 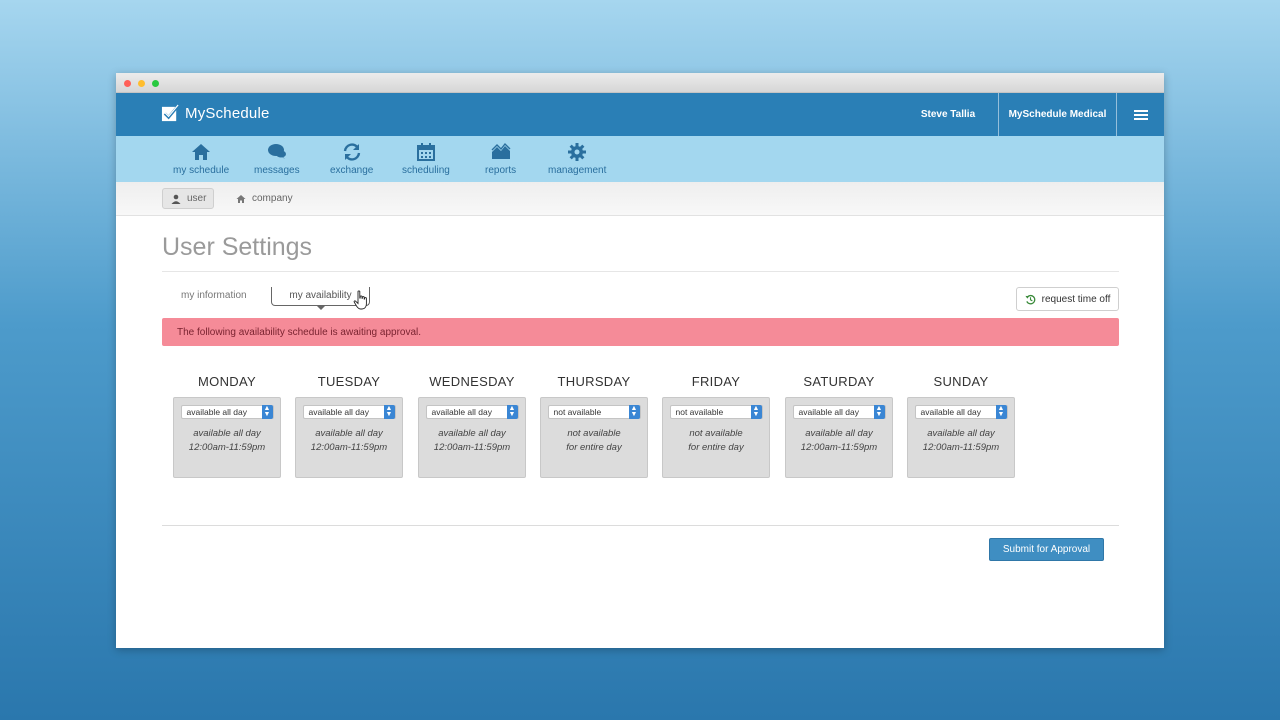 I want to click on hamburger-icon, so click(x=1140, y=115).